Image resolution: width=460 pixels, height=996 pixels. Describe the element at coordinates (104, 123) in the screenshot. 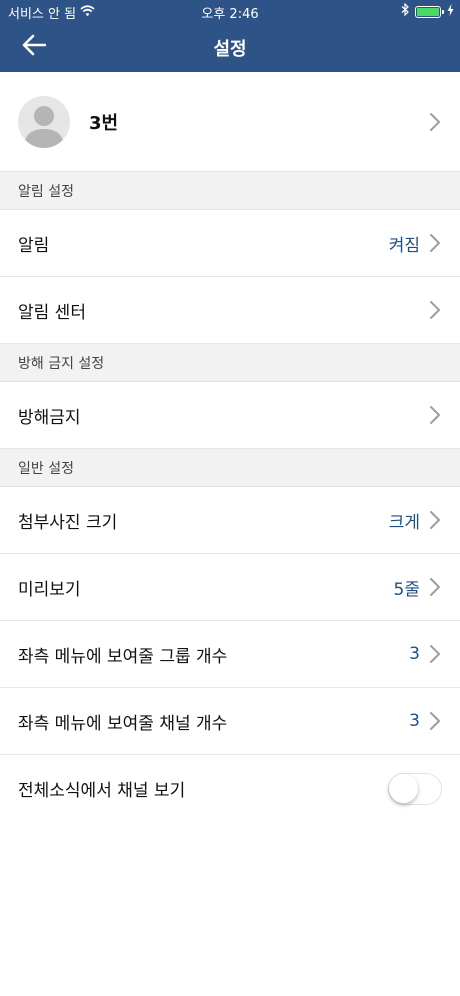

I see `profile-name: 3번` at that location.